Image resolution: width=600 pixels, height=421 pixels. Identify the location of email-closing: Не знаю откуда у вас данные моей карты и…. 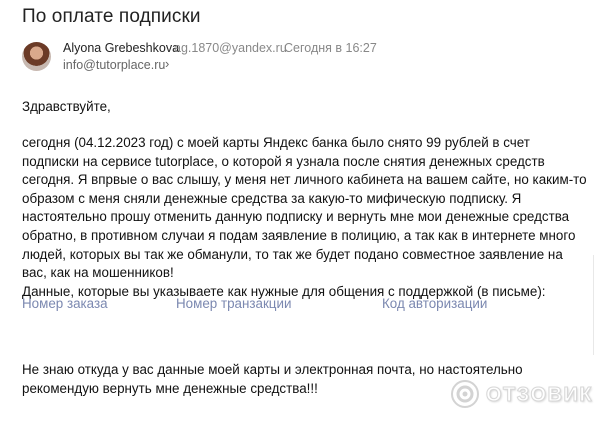
(272, 379).